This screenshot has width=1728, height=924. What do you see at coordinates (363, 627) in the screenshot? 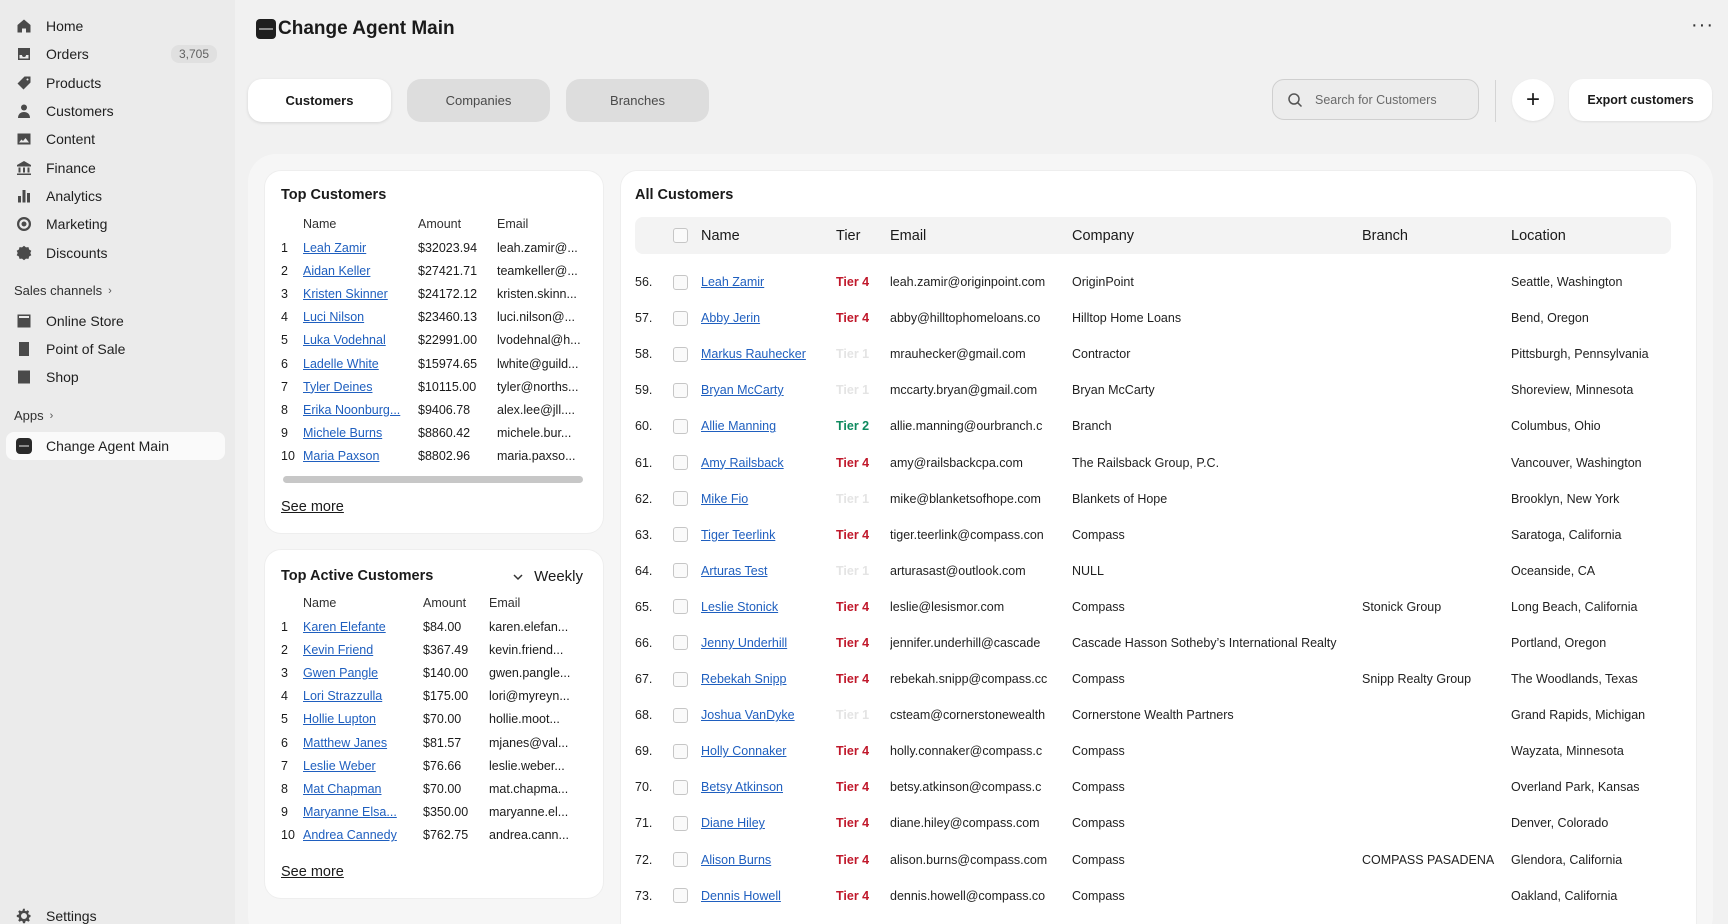
I see `customer-name-link: Karen Elefante` at bounding box center [363, 627].